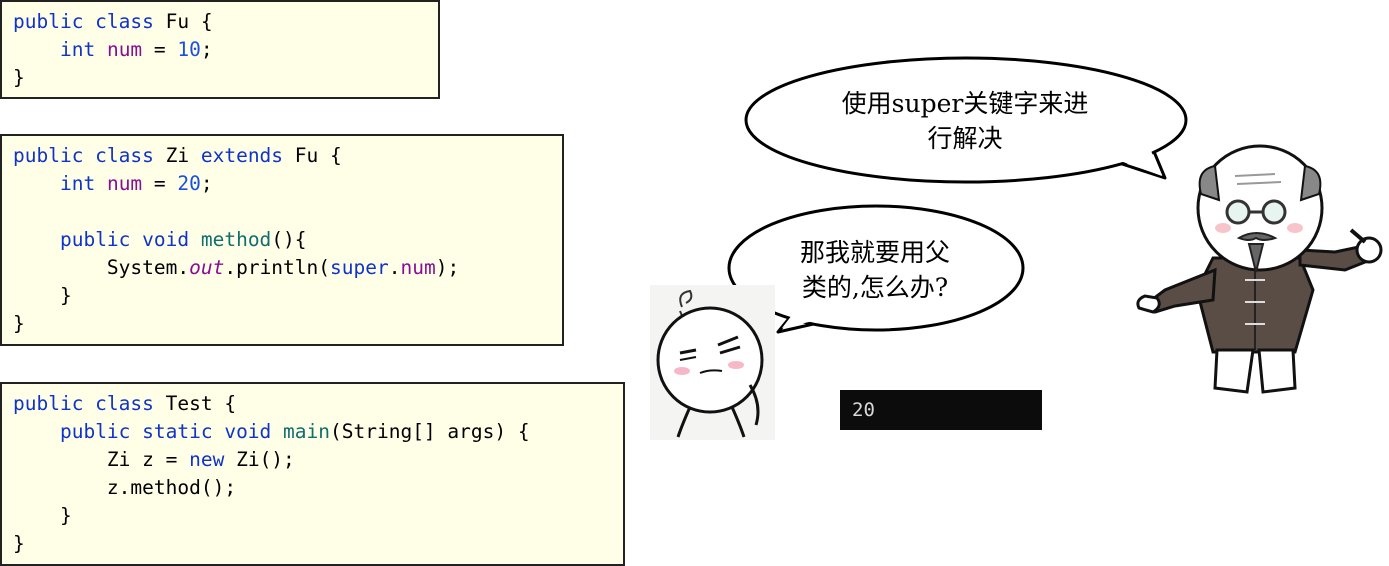 The image size is (1389, 566). What do you see at coordinates (875, 287) in the screenshot?
I see `student-bubble-line-2: 类的,怎么办?` at bounding box center [875, 287].